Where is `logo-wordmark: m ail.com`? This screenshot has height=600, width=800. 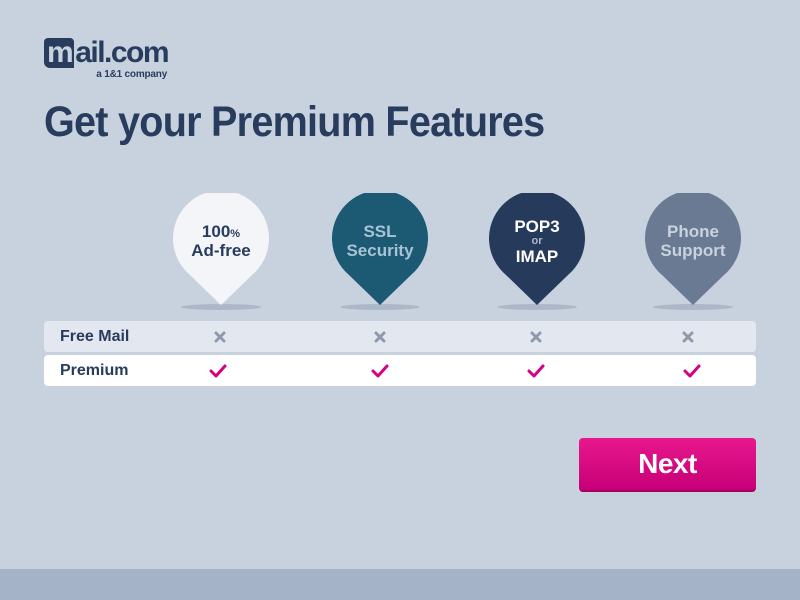 logo-wordmark: m ail.com is located at coordinates (107, 52).